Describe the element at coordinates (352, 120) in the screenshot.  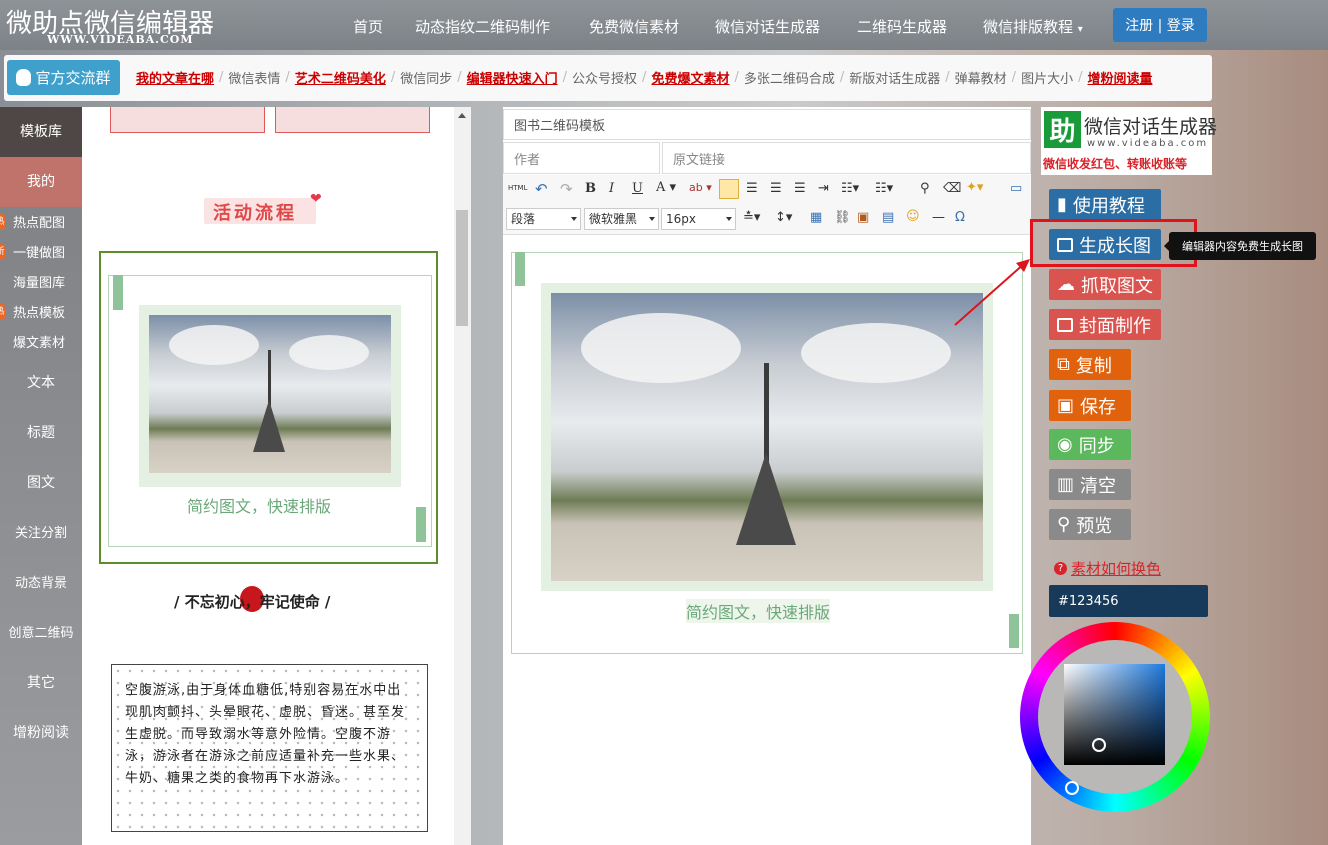
I see `template-card-top-right` at that location.